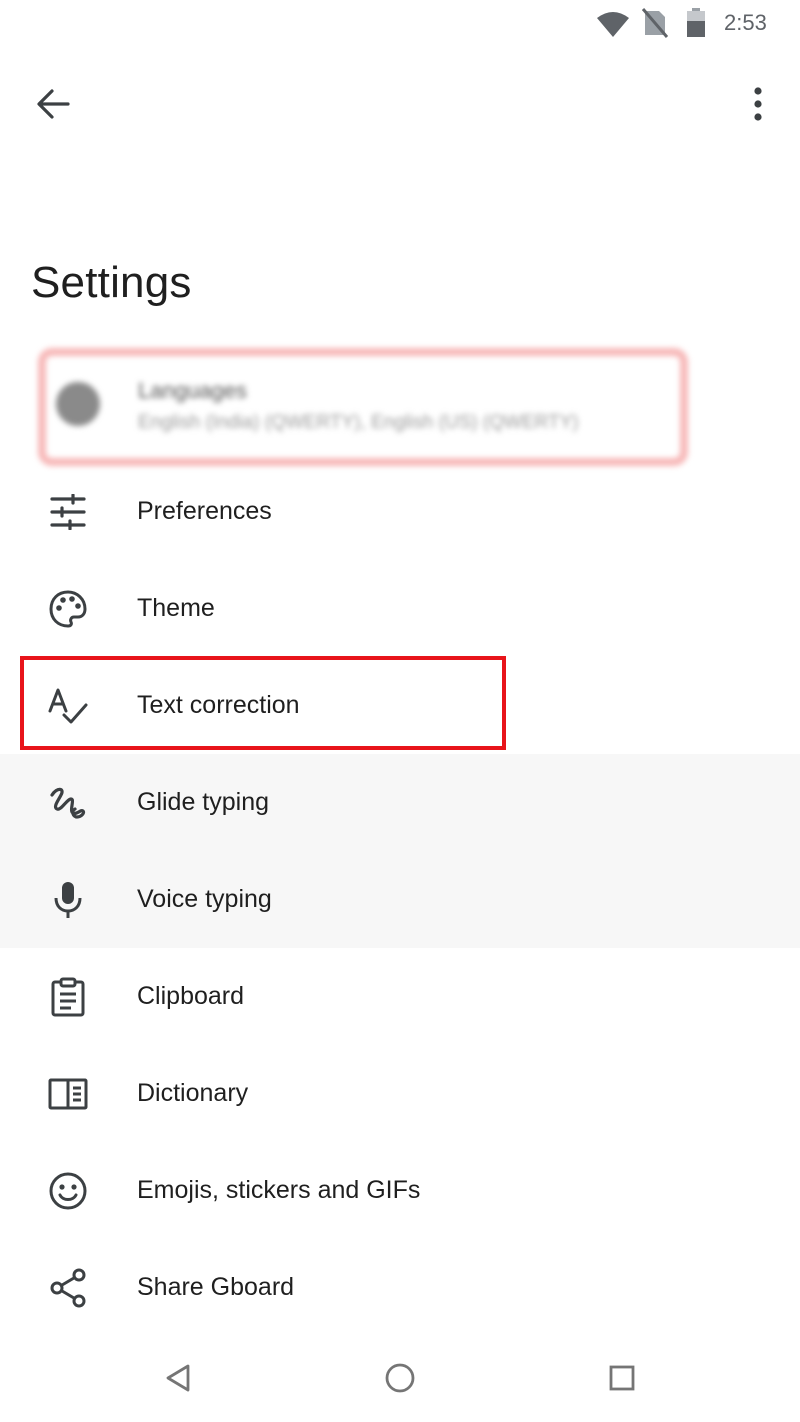  Describe the element at coordinates (400, 1287) in the screenshot. I see `settings-item-share-gboard: Share Gboard` at that location.